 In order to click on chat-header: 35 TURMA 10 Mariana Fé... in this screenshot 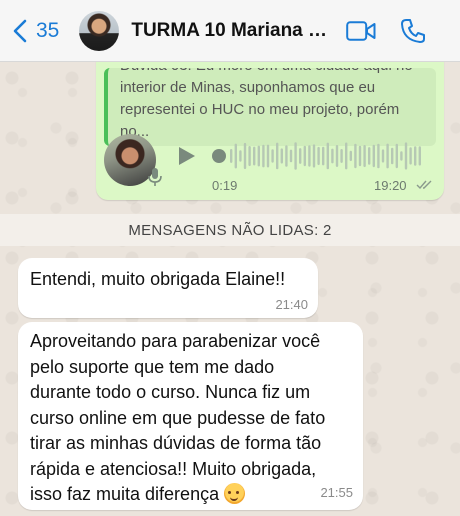, I will do `click(230, 31)`.